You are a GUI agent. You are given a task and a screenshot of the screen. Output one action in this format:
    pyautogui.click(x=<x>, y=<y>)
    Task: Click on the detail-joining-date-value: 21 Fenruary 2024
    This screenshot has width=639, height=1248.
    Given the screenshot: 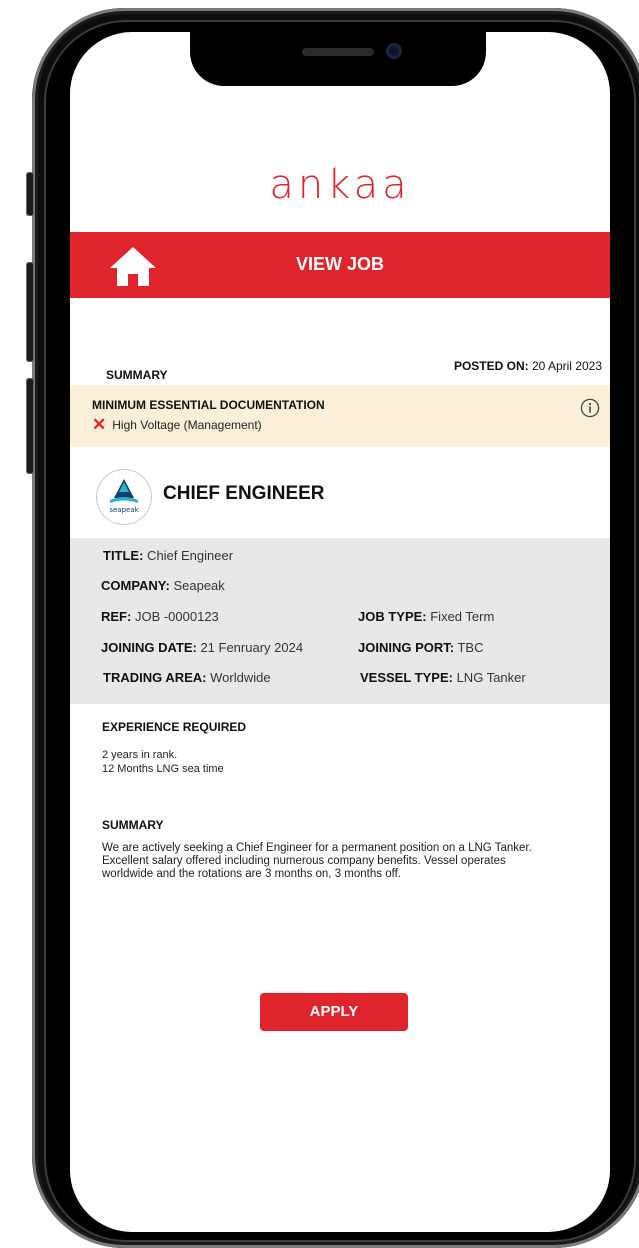 What is the action you would take?
    pyautogui.click(x=250, y=647)
    